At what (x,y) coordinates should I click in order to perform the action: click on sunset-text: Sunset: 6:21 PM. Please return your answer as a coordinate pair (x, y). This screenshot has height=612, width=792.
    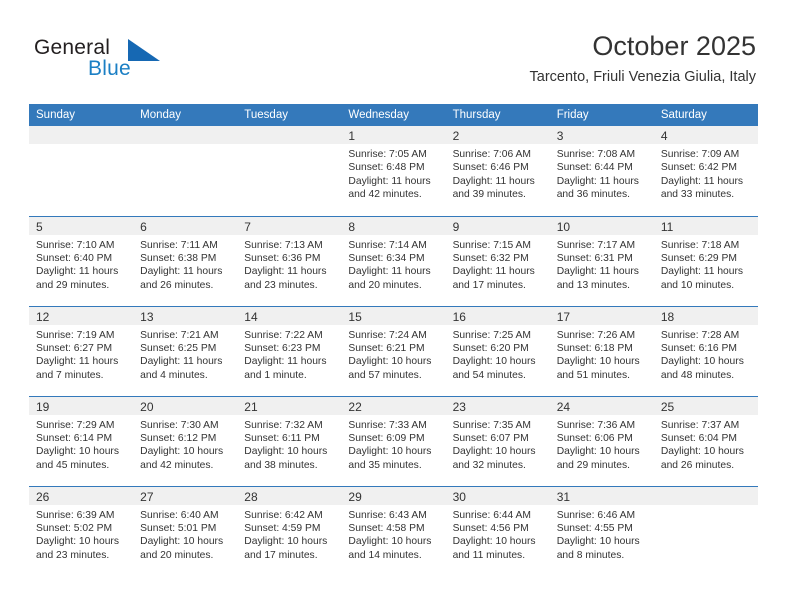
    Looking at the image, I should click on (386, 348).